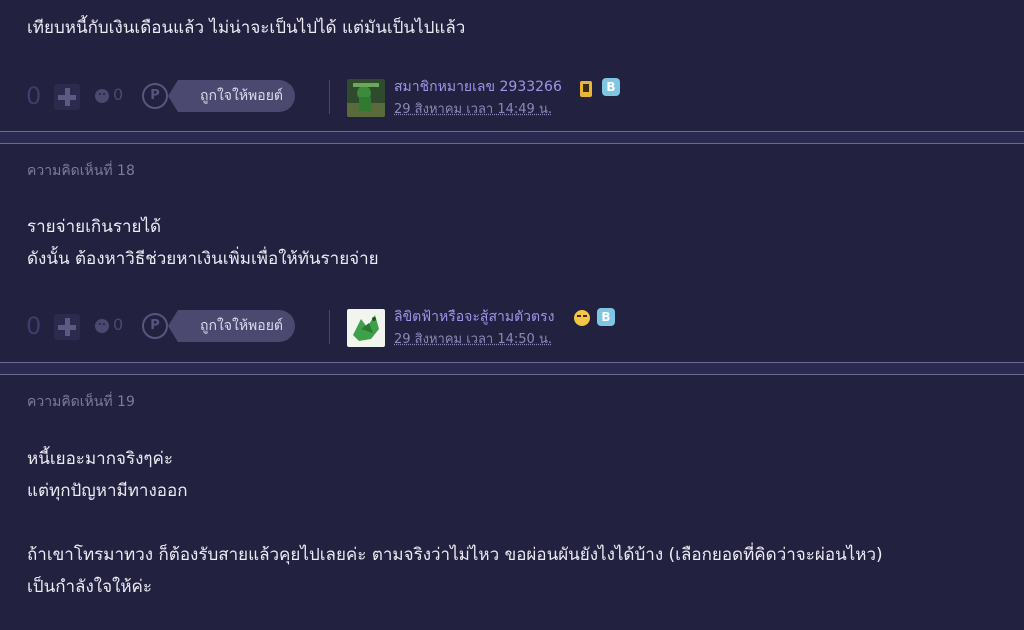  Describe the element at coordinates (474, 317) in the screenshot. I see `username: ลิขิตฟ้าหรือจะสู้สามตัวตรง` at that location.